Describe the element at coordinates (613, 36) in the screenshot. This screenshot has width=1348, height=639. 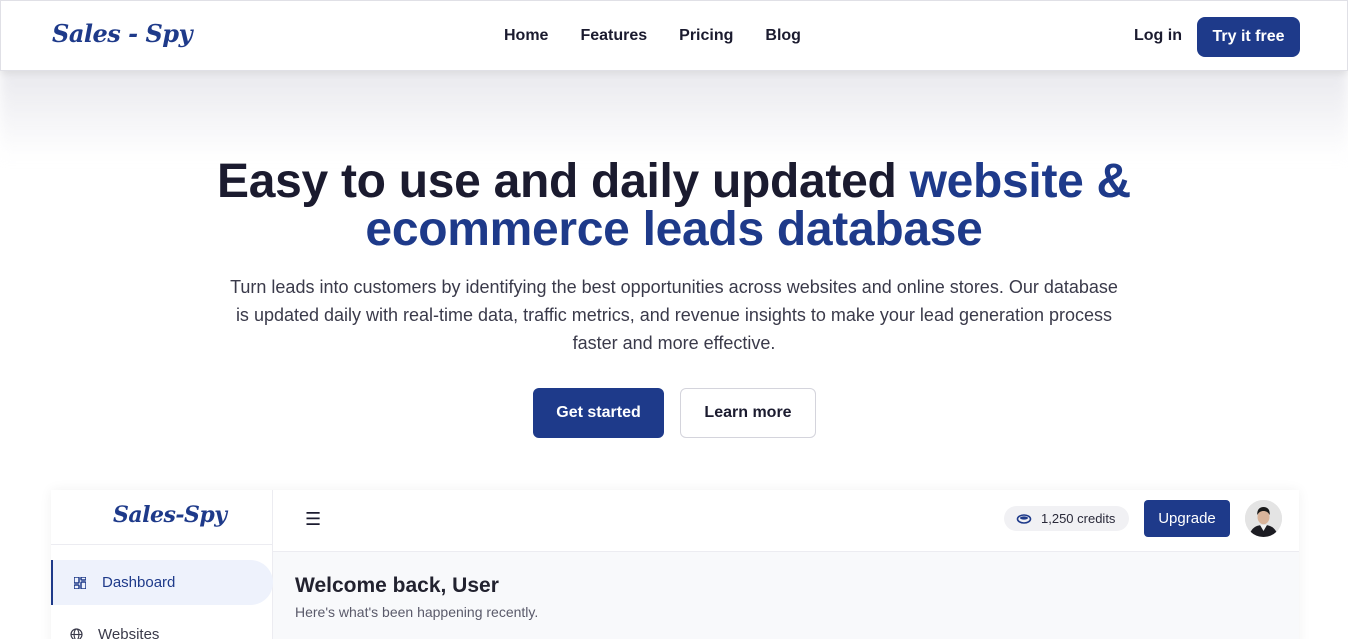
I see `nav-link-features: Features` at that location.